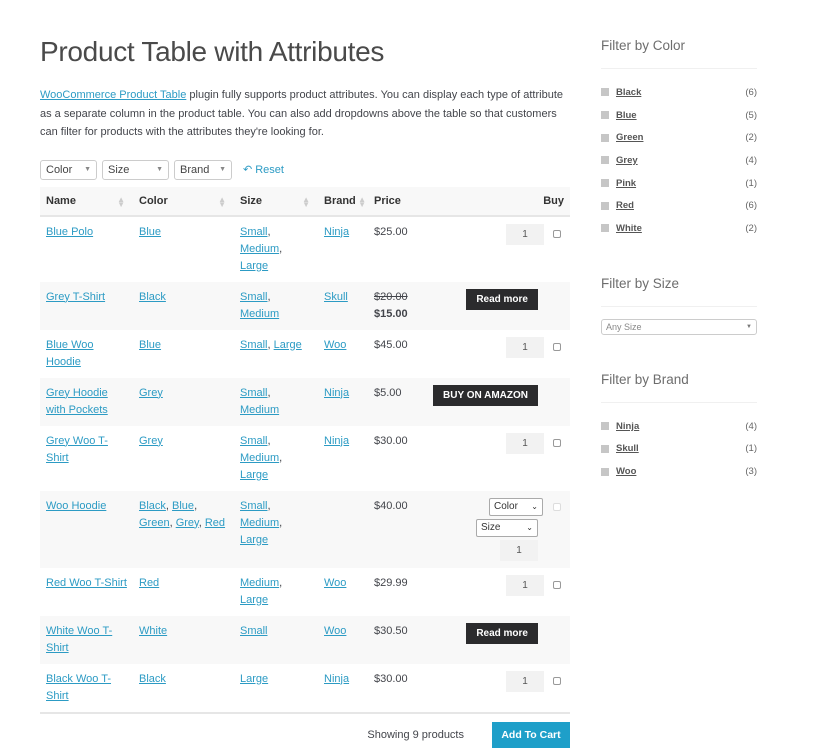 The image size is (820, 748). I want to click on brand-filter-link: Woo, so click(680, 471).